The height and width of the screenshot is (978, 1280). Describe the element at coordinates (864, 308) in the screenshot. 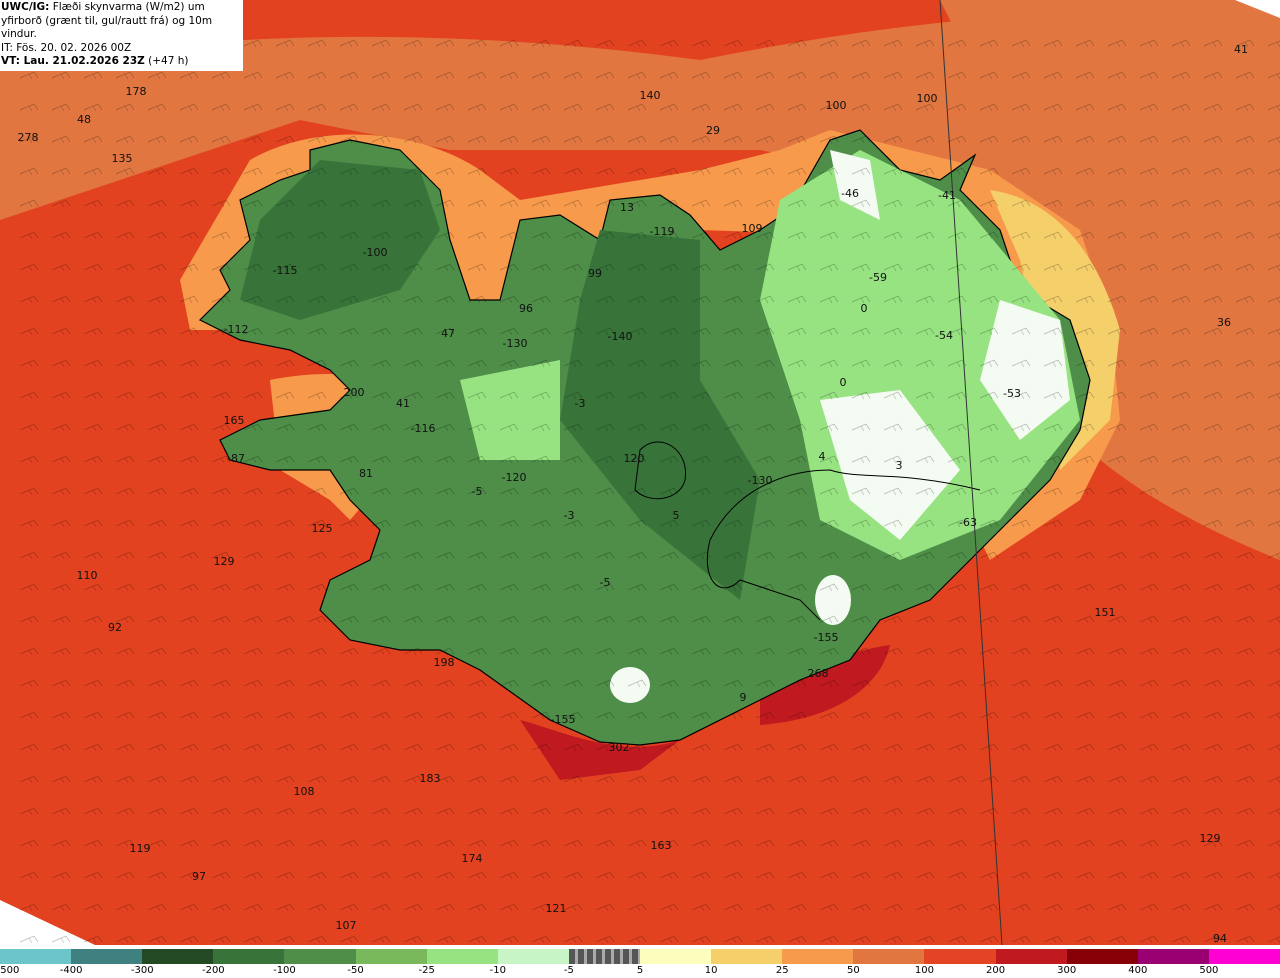

I see `flux-value-label: 0` at that location.